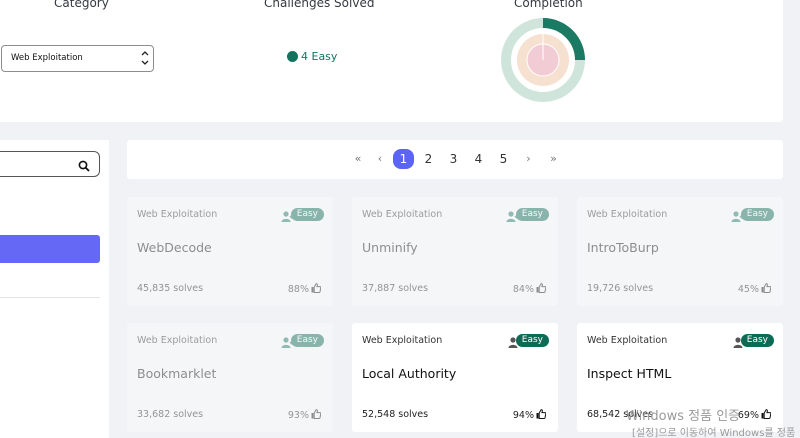  Describe the element at coordinates (170, 288) in the screenshot. I see `card-solves: 45,835 solves` at that location.